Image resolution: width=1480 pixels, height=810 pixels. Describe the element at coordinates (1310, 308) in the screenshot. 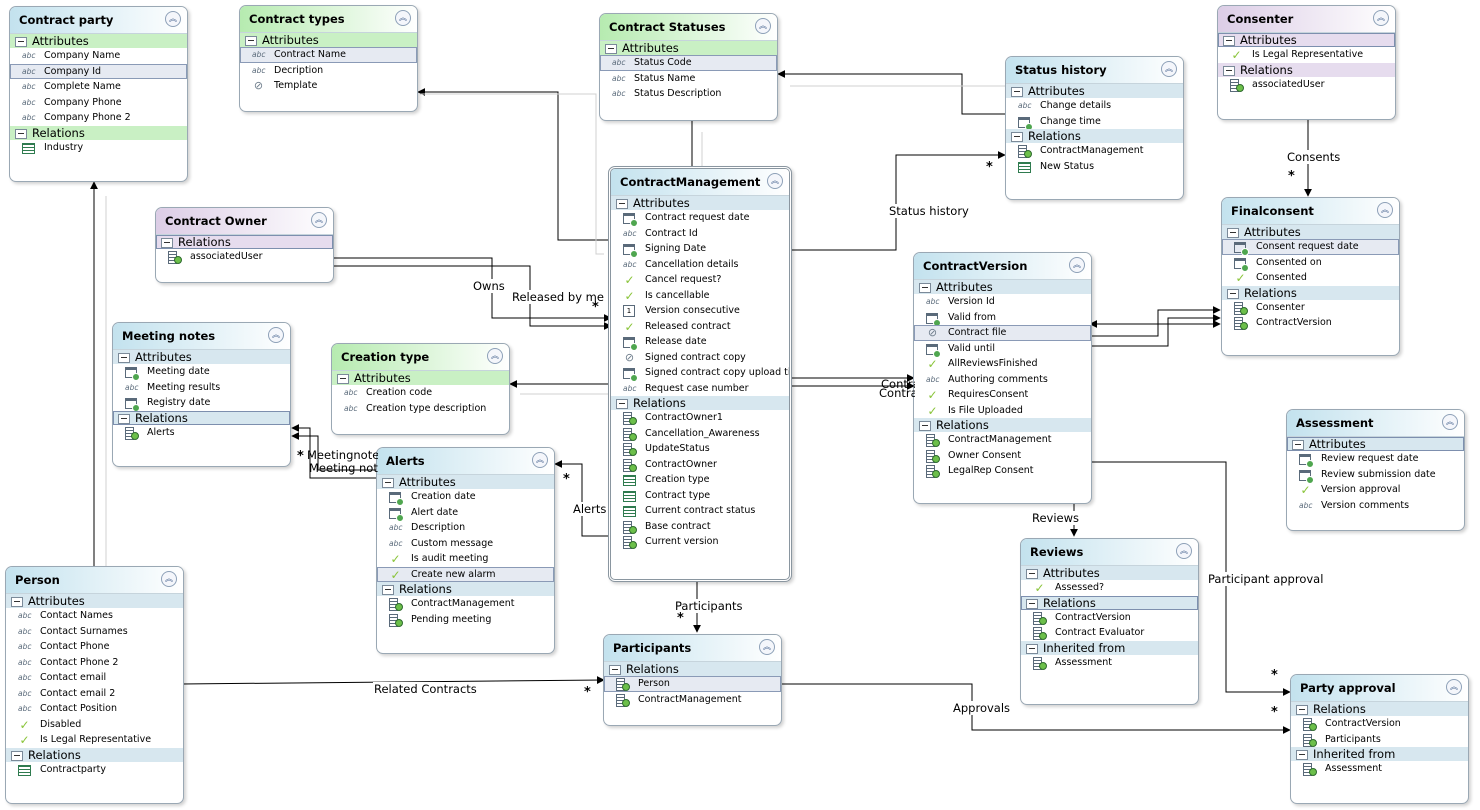

I see `field-row: Consenter` at that location.